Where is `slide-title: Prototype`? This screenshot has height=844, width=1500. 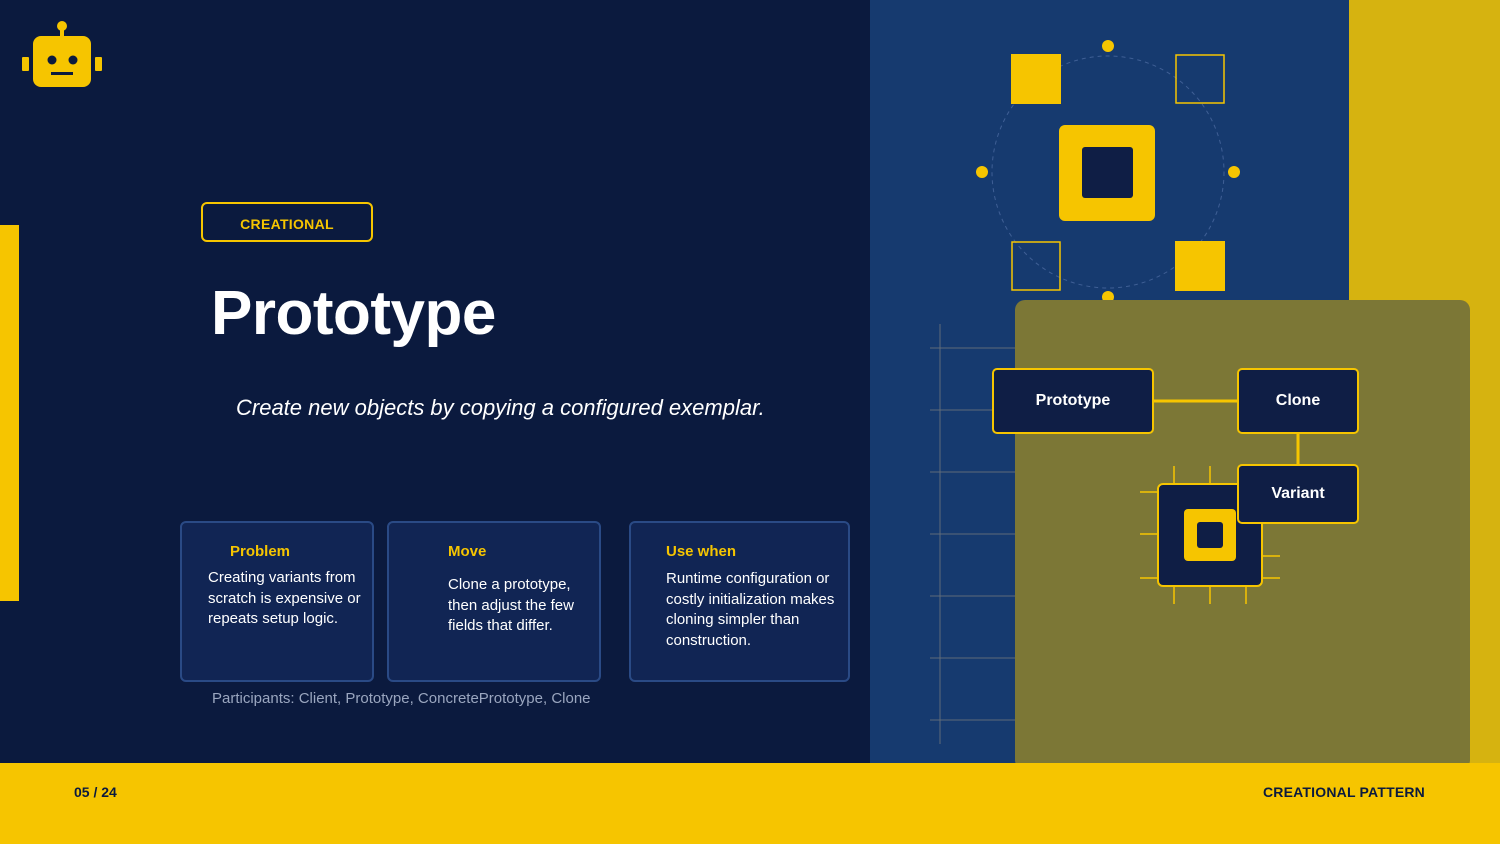 slide-title: Prototype is located at coordinates (353, 313).